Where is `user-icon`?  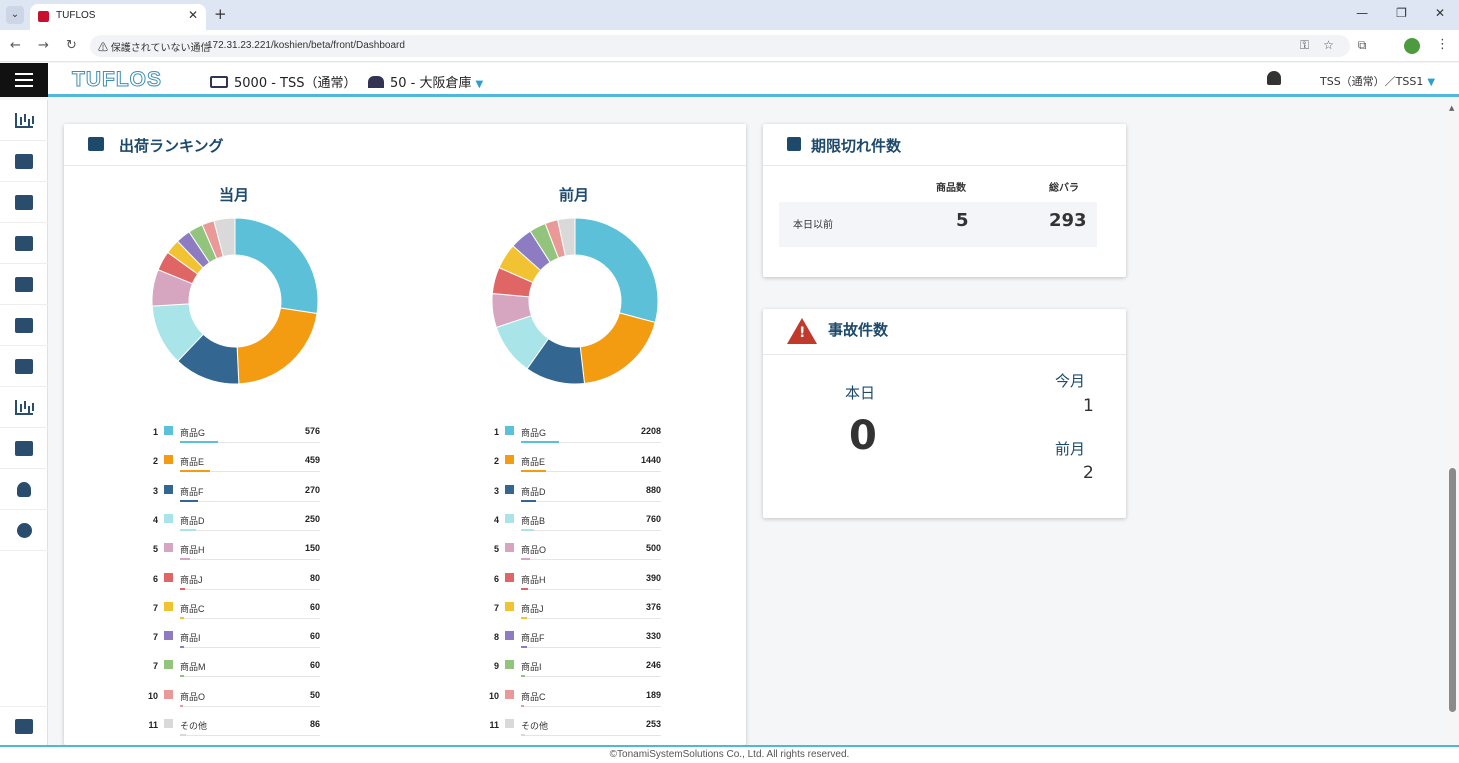
user-icon is located at coordinates (24, 489).